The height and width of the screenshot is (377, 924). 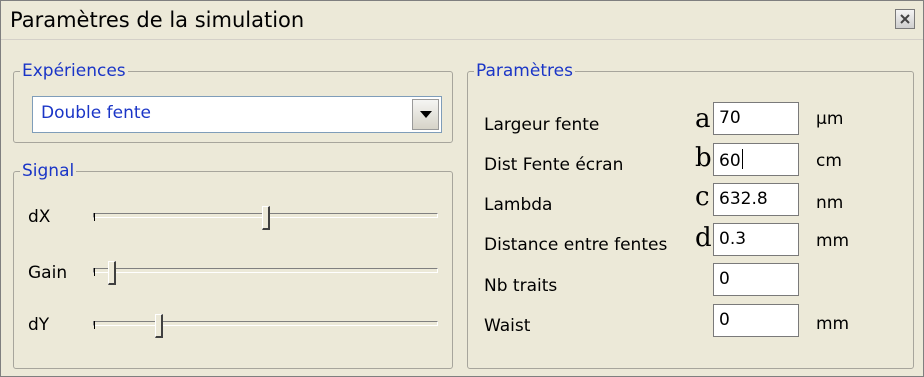 What do you see at coordinates (703, 119) in the screenshot?
I see `param-marker-a: a` at bounding box center [703, 119].